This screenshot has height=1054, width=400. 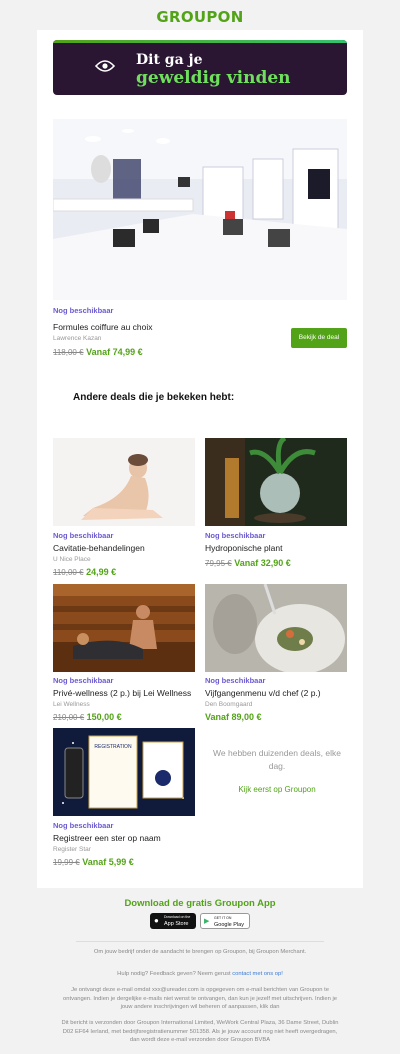 What do you see at coordinates (176, 924) in the screenshot?
I see `app-store-label: App Store` at bounding box center [176, 924].